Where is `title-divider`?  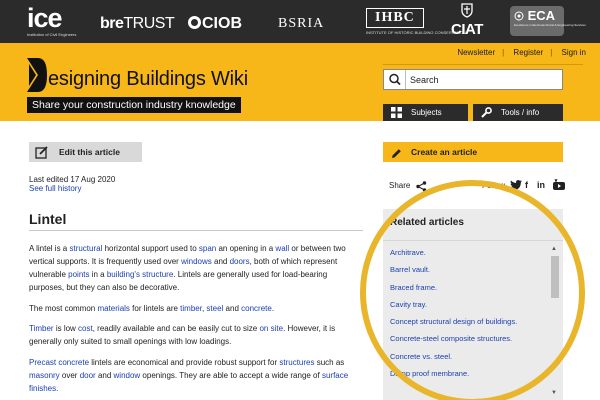
title-divider is located at coordinates (196, 230).